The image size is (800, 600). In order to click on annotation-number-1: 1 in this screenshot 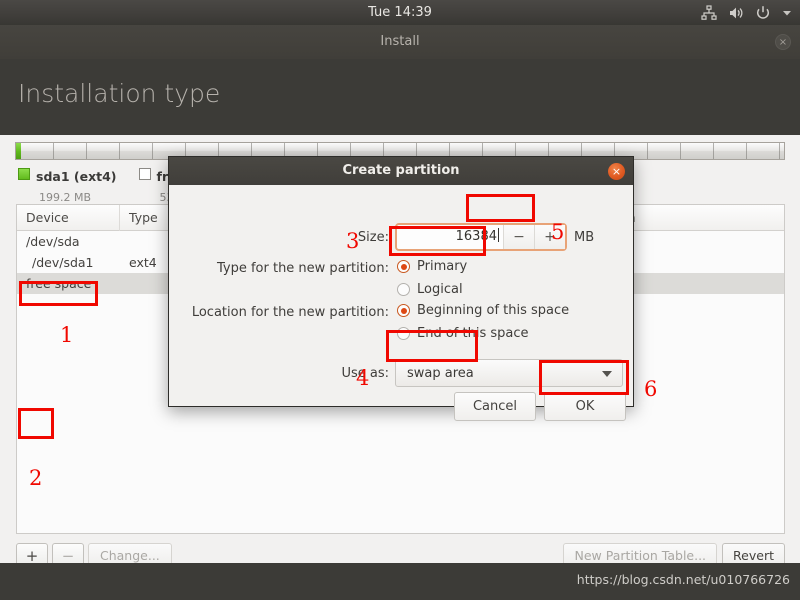, I will do `click(67, 335)`.